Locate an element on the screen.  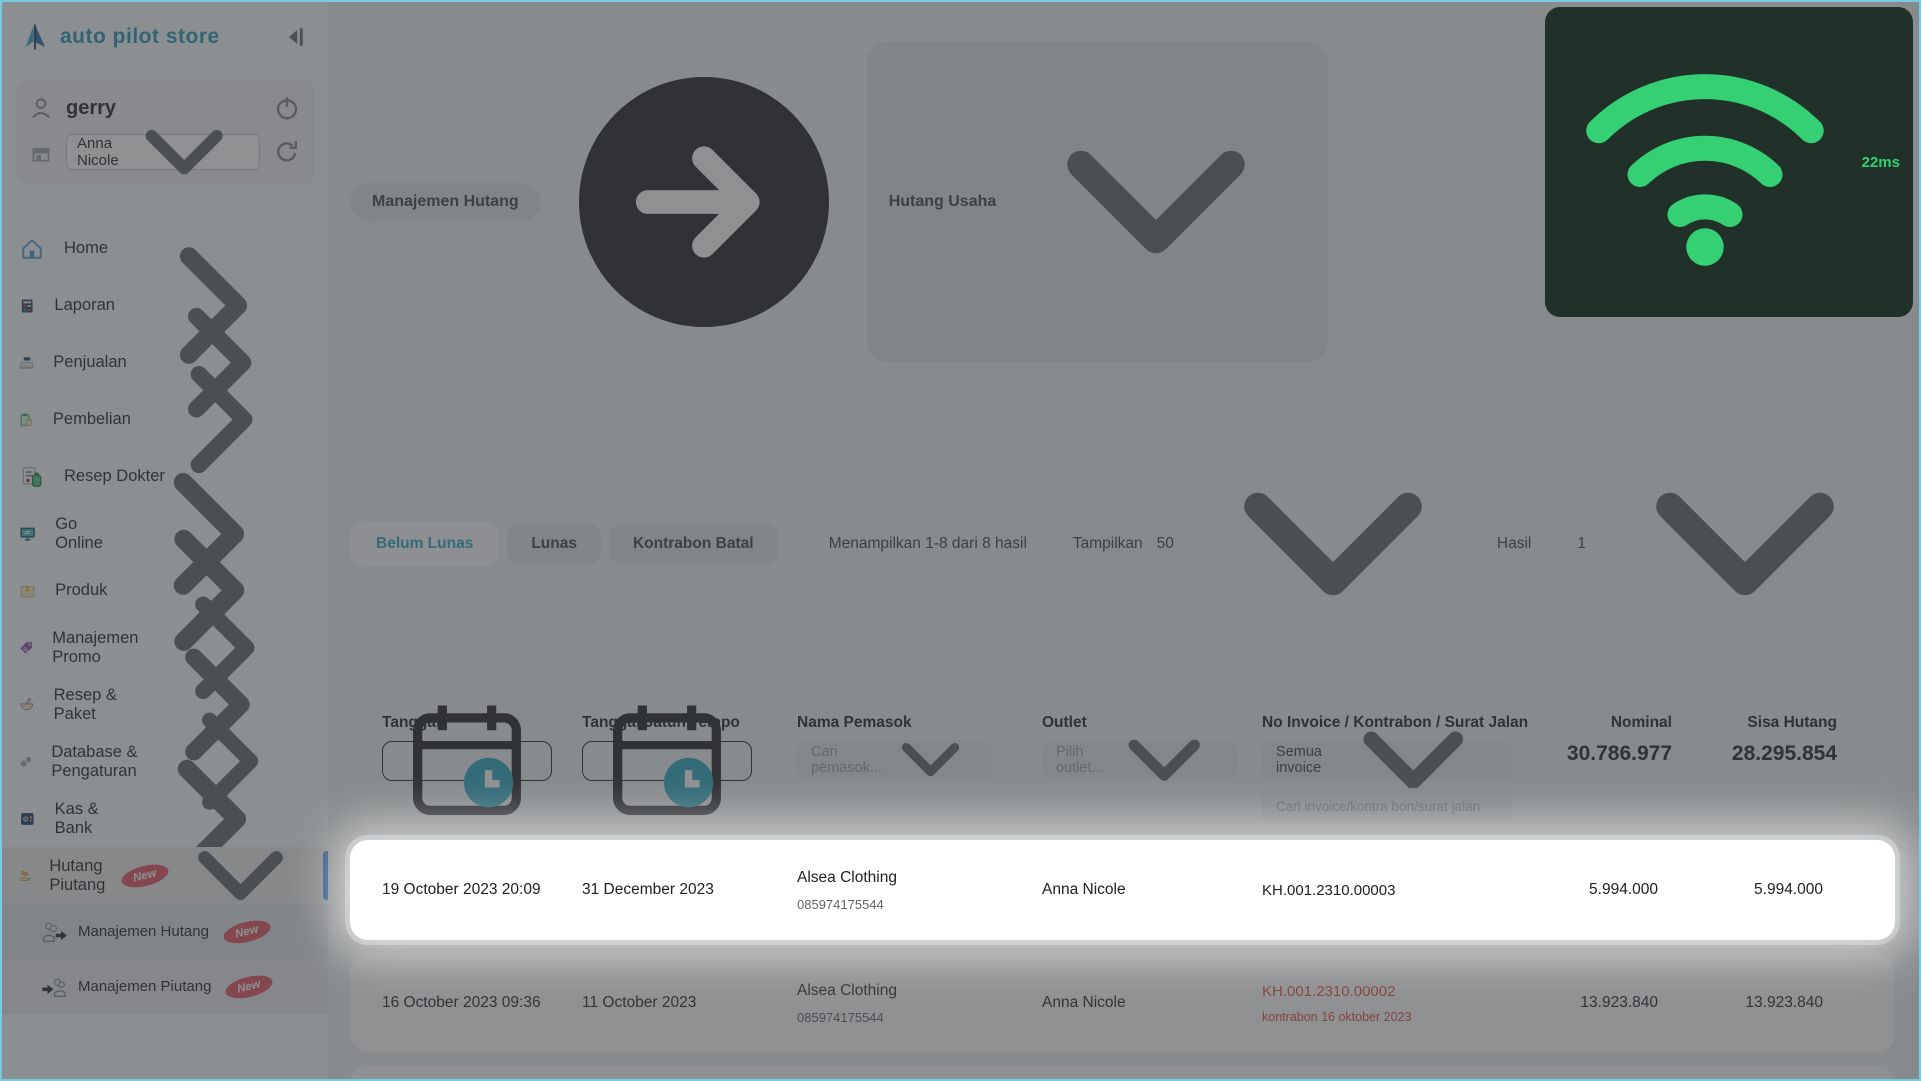
total-nominal: 30.786.977 is located at coordinates (1619, 753).